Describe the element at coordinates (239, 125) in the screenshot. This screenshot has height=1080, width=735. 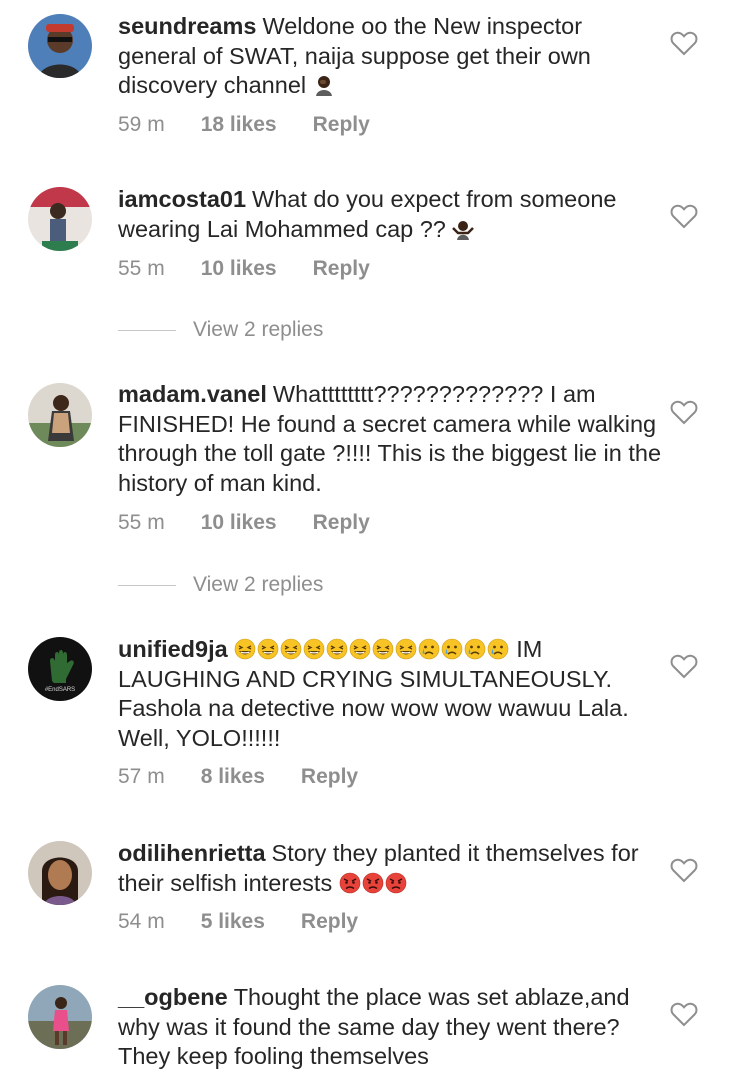
I see `comment-likes: 18 likes` at that location.